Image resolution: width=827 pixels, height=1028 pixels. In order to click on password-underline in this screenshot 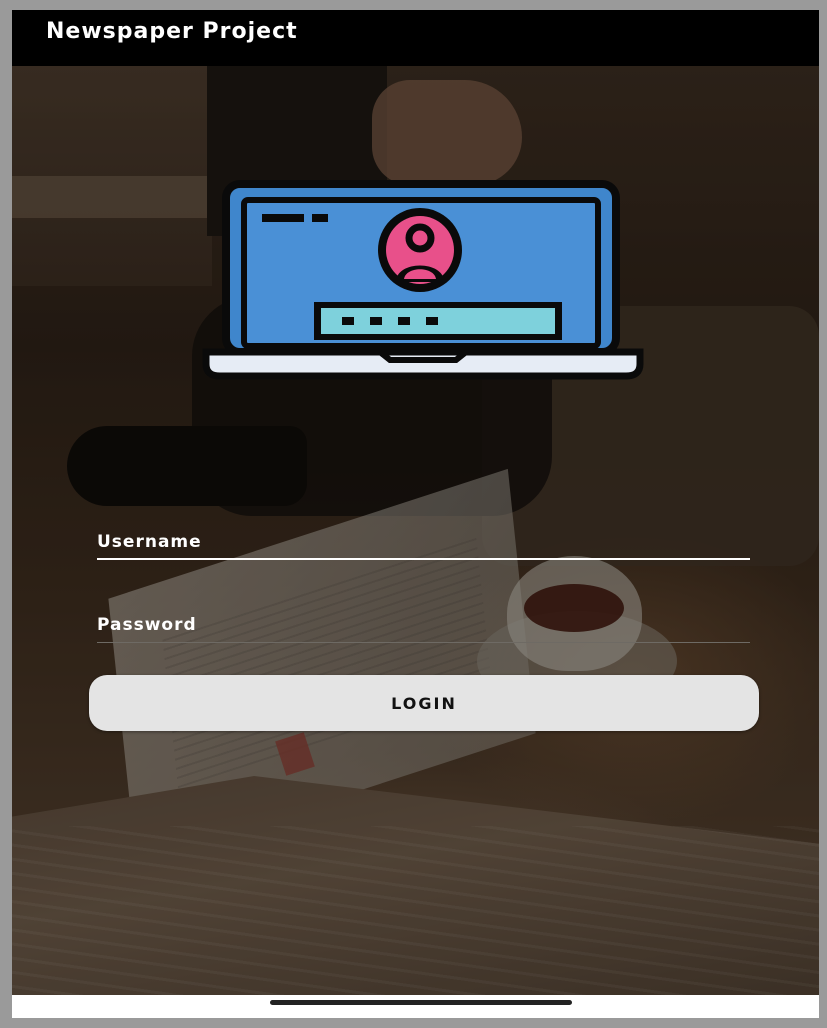, I will do `click(423, 642)`.